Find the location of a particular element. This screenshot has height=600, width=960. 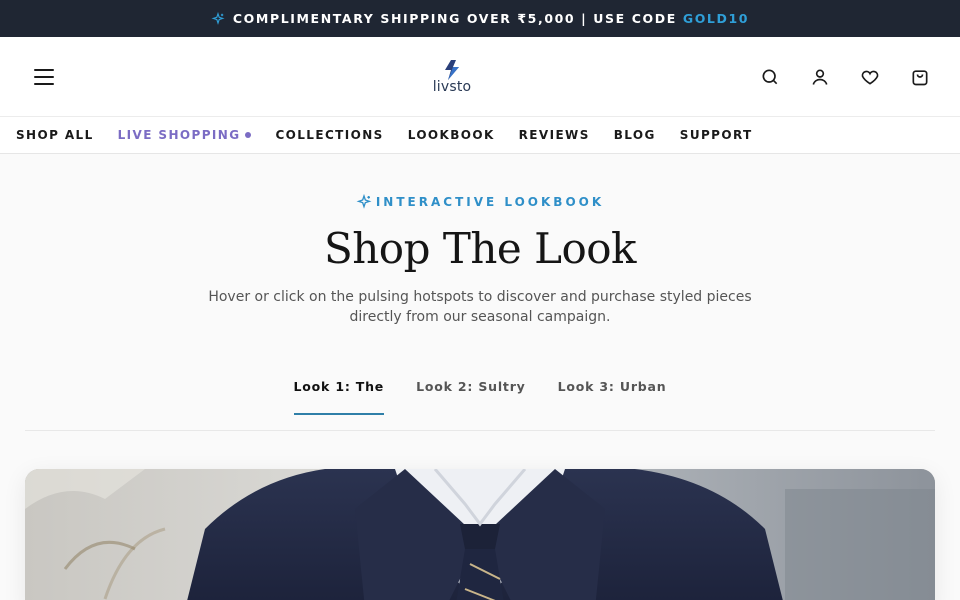

site-header: livsto is located at coordinates (480, 77).